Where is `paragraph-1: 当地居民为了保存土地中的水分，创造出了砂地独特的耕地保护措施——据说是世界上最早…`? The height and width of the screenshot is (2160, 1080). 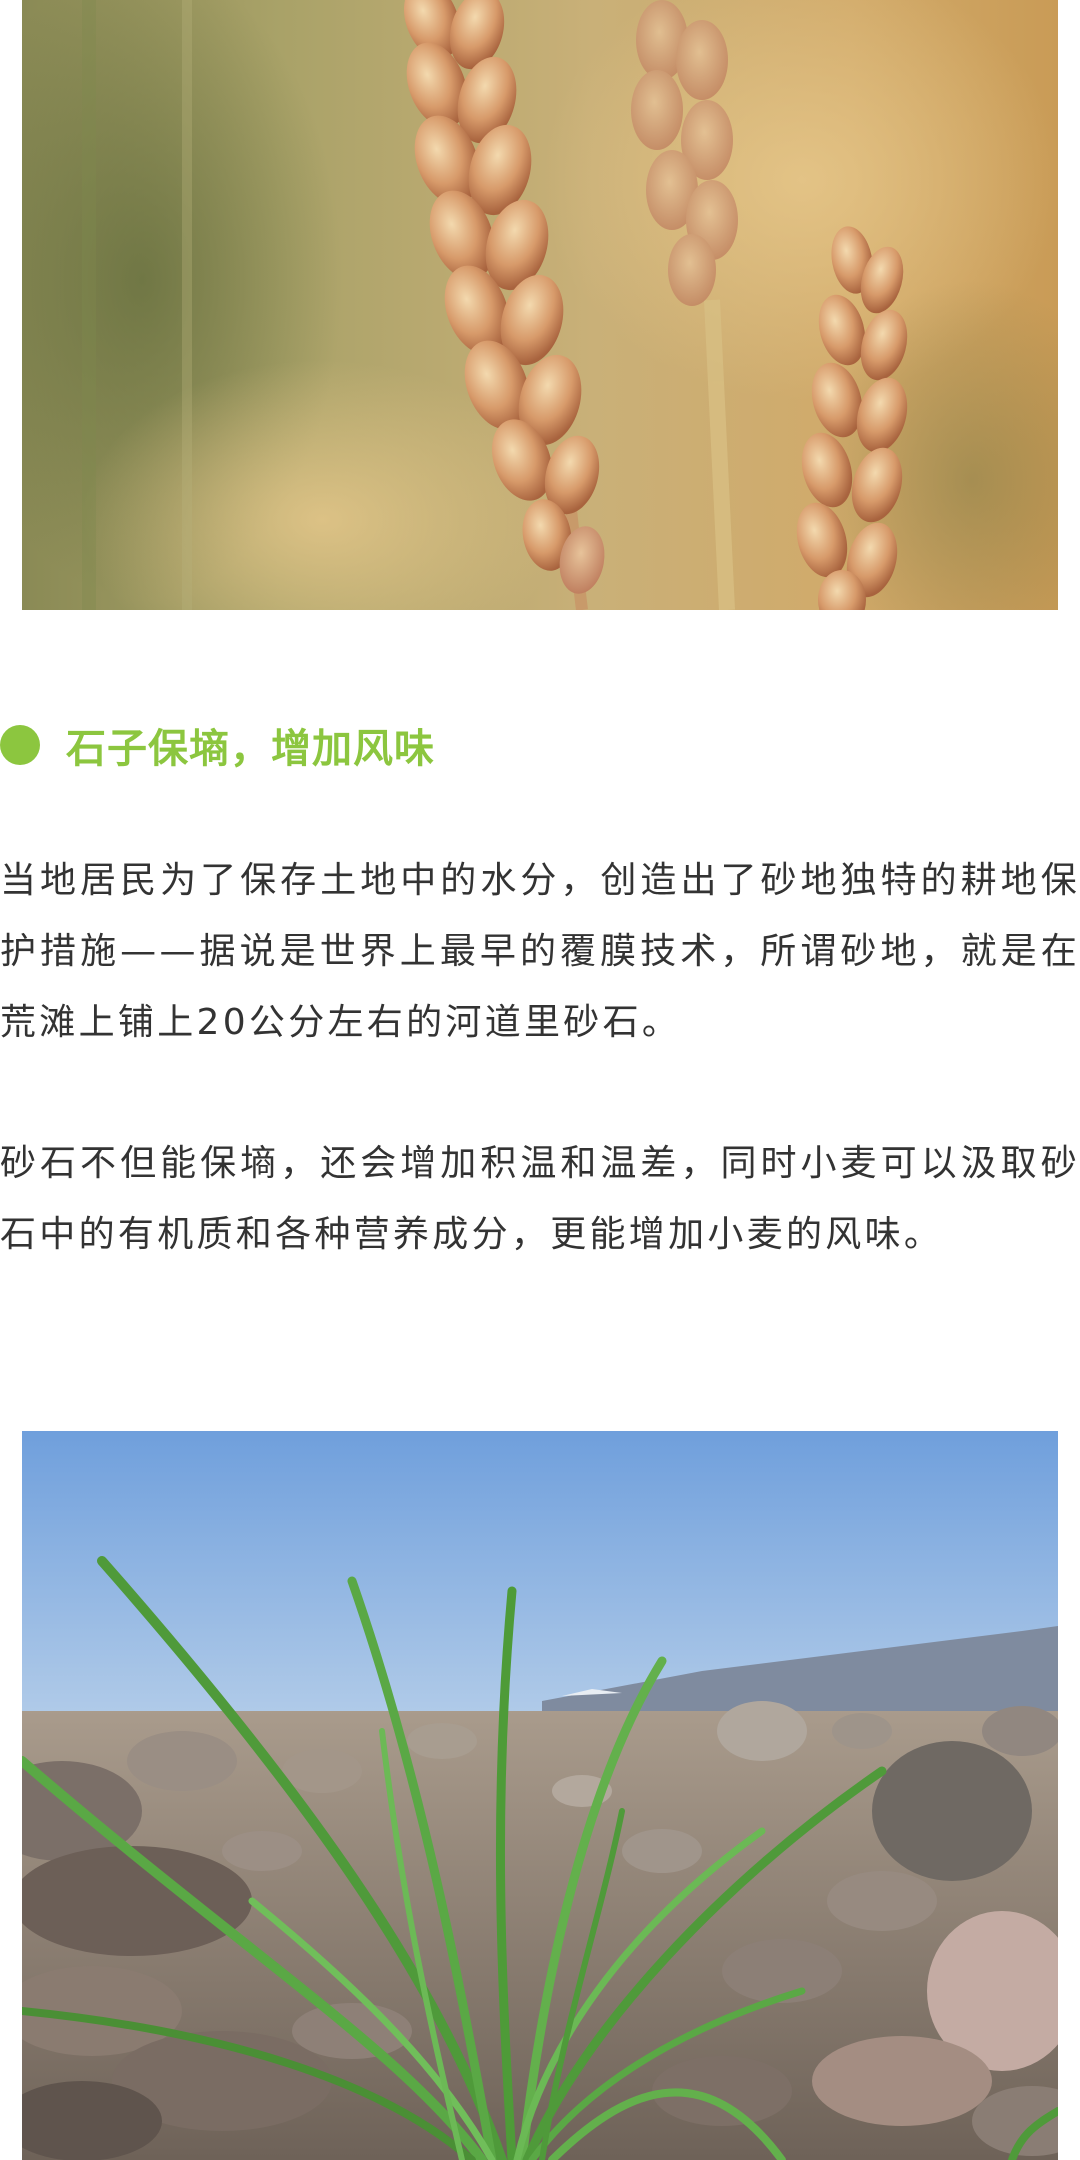
paragraph-1: 当地居民为了保存土地中的水分，创造出了砂地独特的耕地保护措施——据说是世界上最早… is located at coordinates (540, 951).